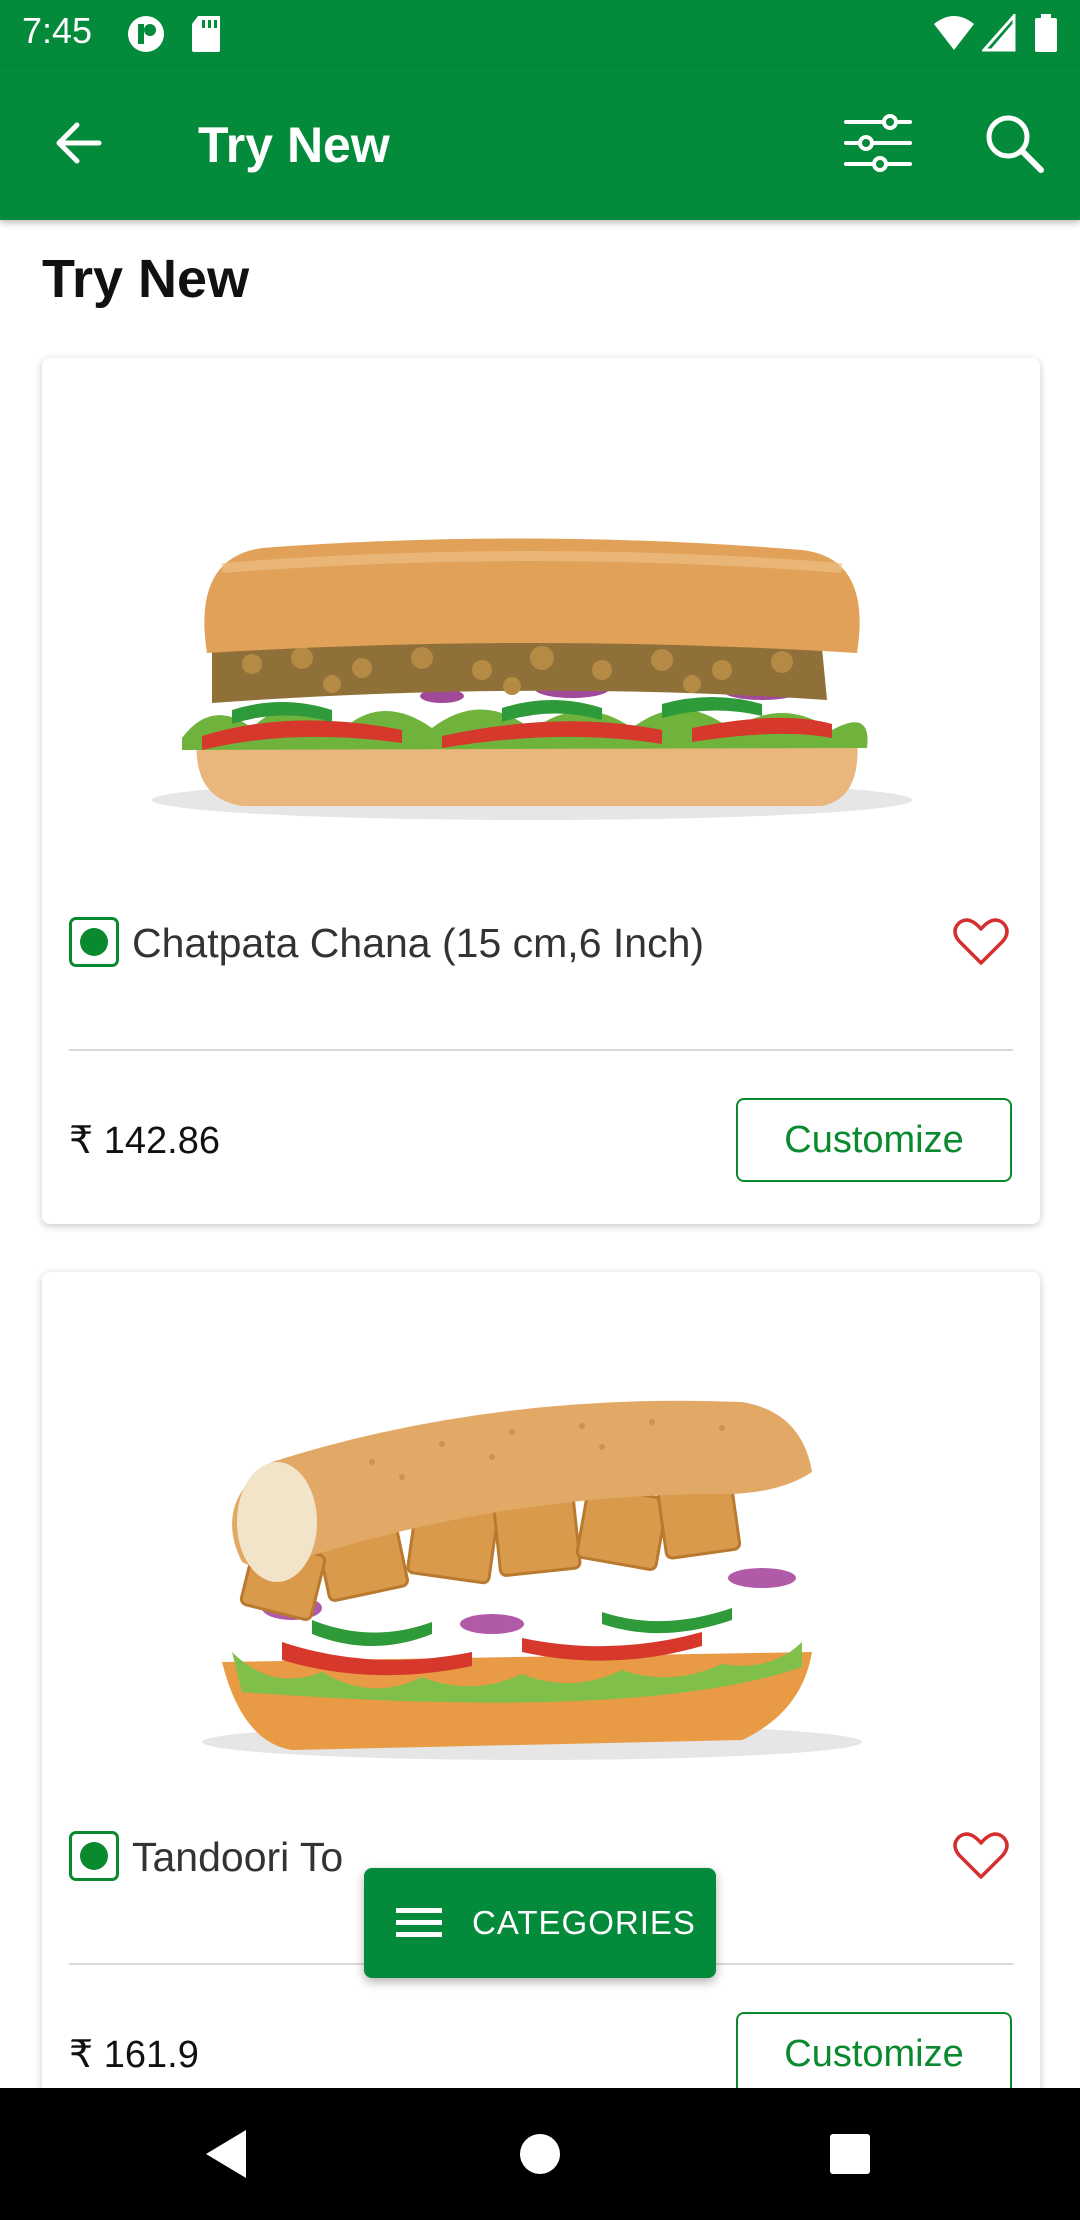 This screenshot has height=2220, width=1080. What do you see at coordinates (418, 943) in the screenshot?
I see `product-name: Chatpata Chana (15 cm,6 Inch)` at bounding box center [418, 943].